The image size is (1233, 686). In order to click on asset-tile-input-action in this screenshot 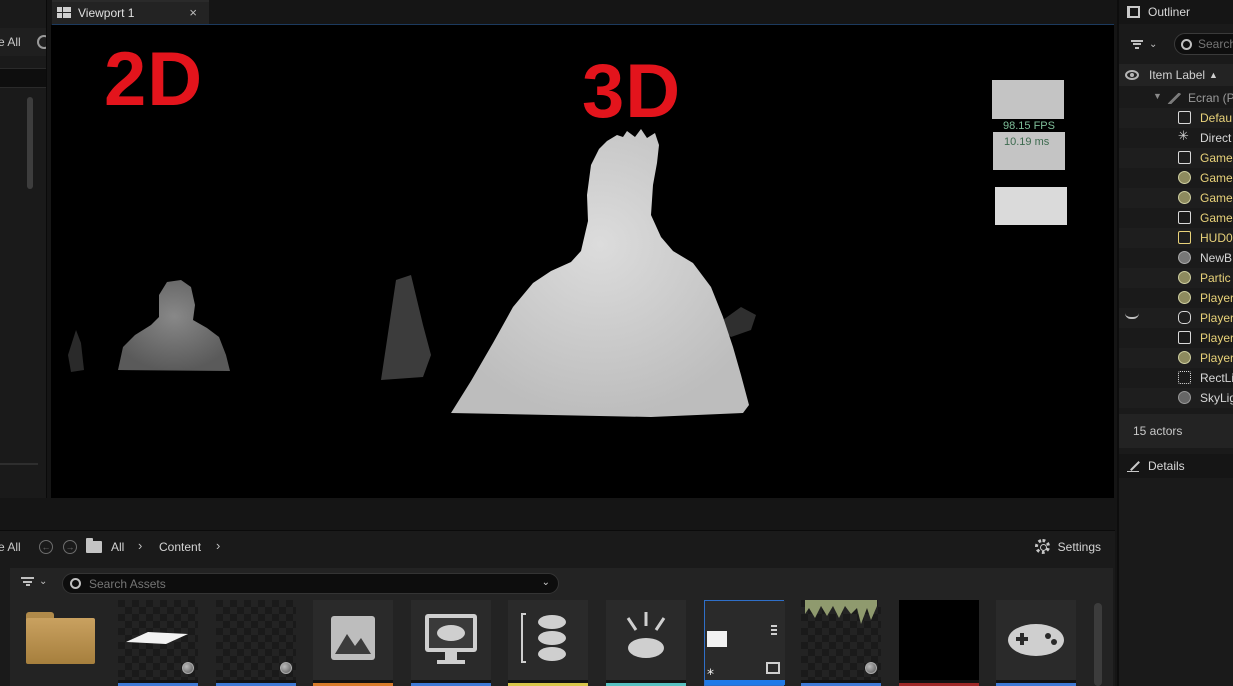, I will do `click(646, 643)`.